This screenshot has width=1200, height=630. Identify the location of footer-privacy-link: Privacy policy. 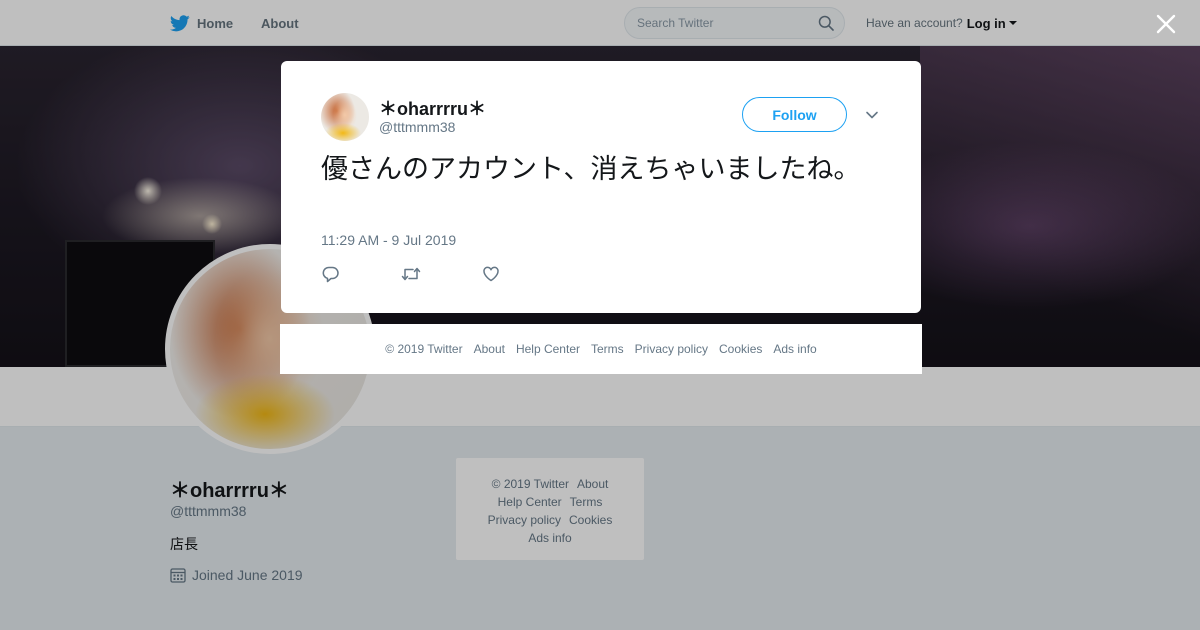
(671, 349).